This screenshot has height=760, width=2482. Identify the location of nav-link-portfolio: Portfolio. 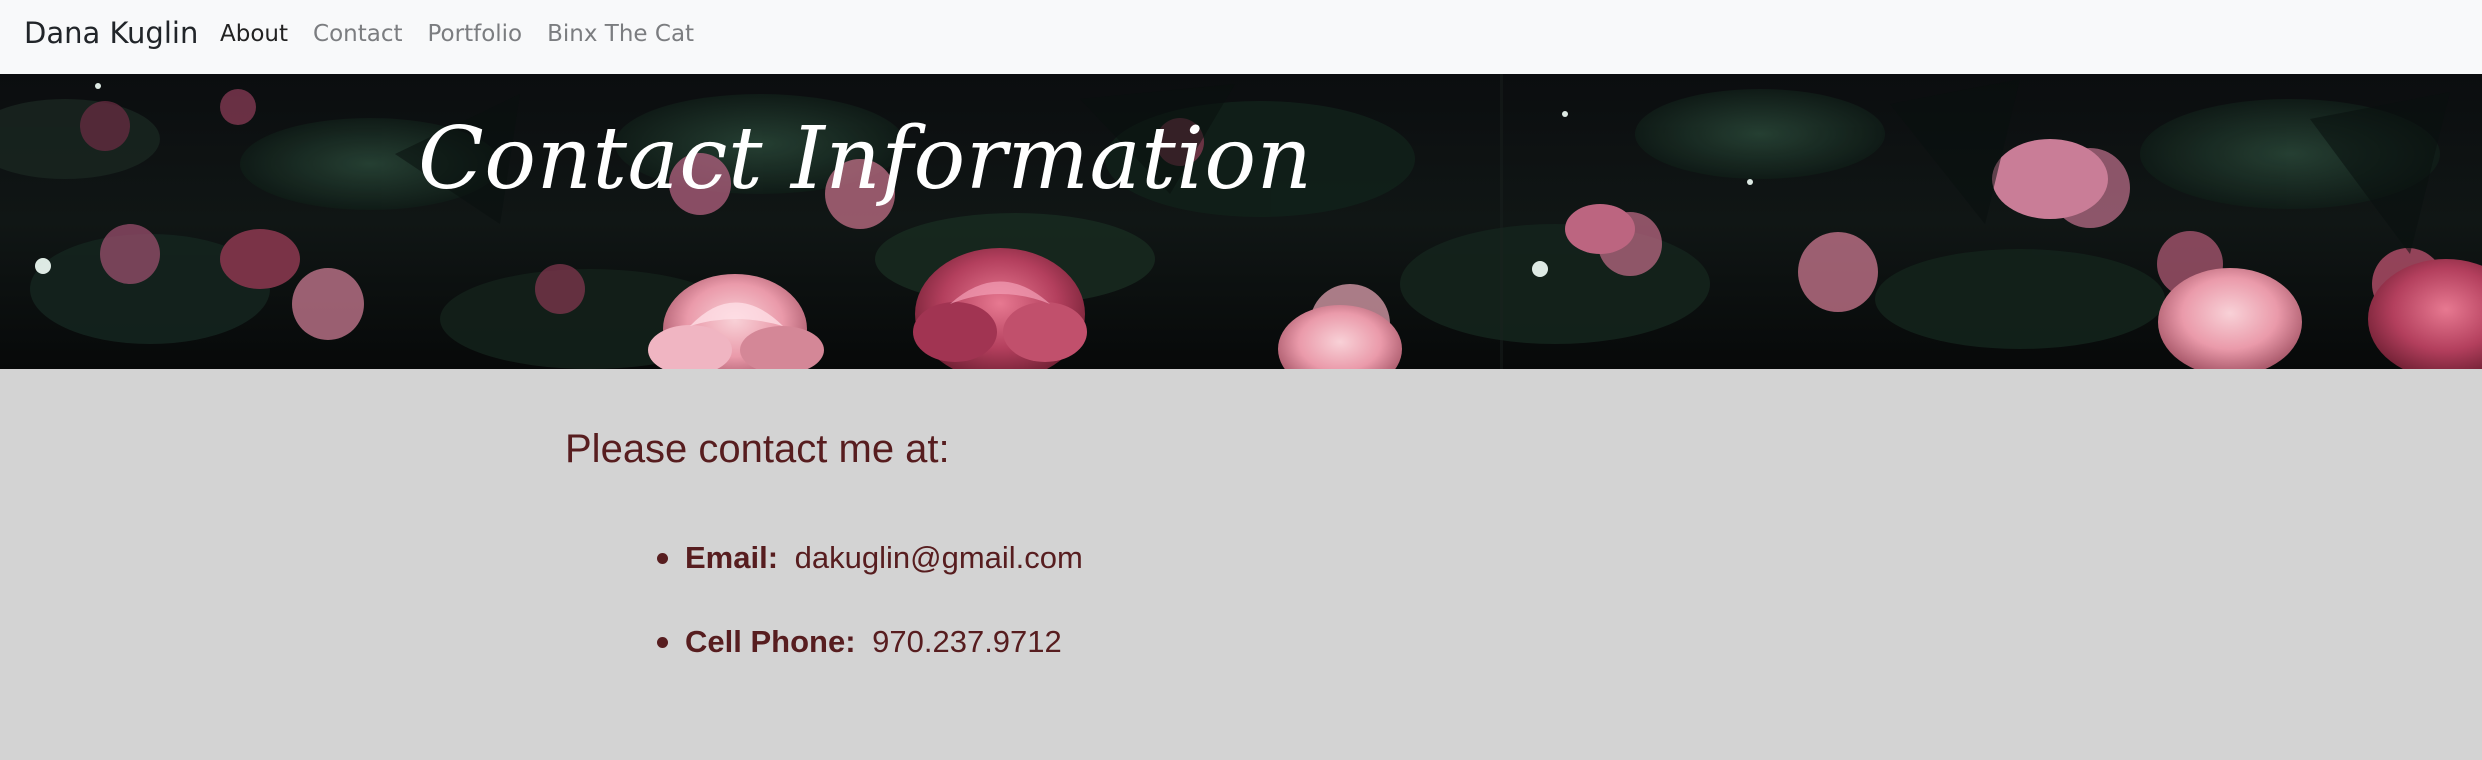
(475, 34).